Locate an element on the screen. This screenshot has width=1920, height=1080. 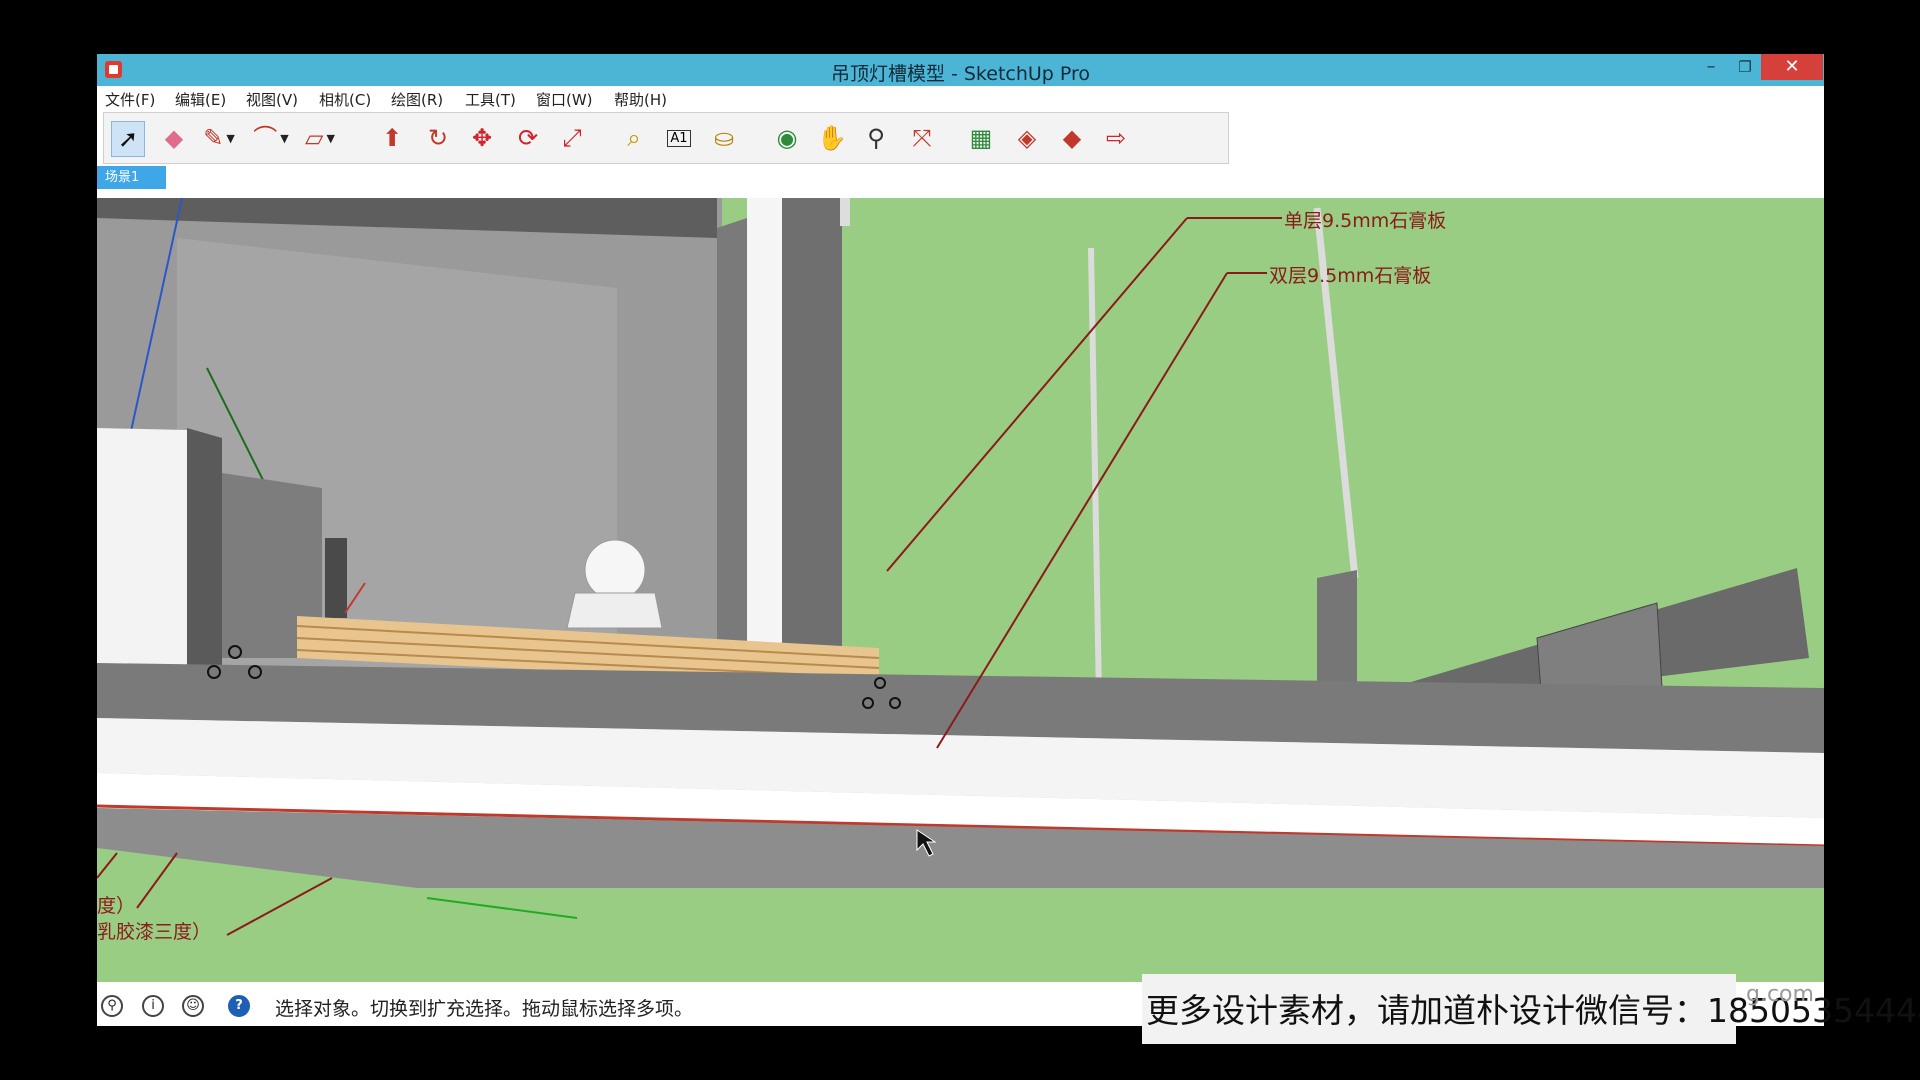
move-icon: ✥ is located at coordinates (482, 138).